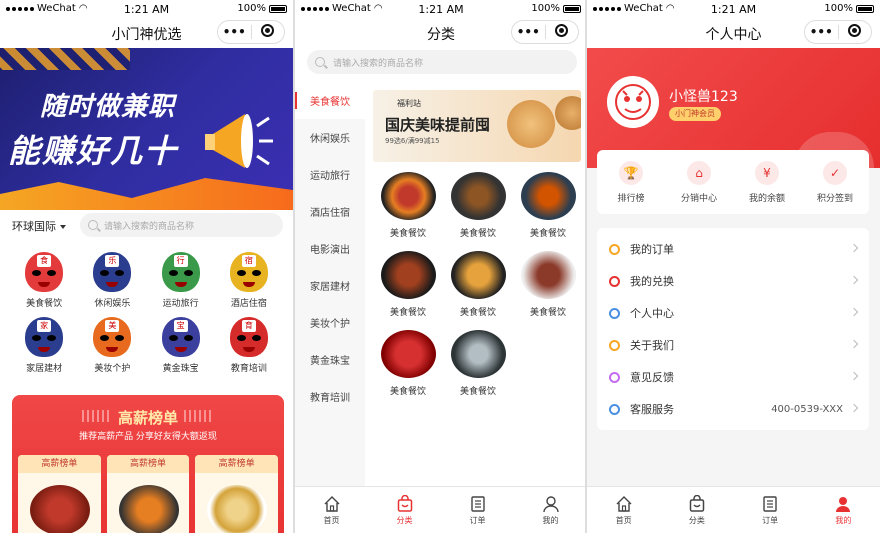 This screenshot has height=533, width=880. What do you see at coordinates (330, 100) in the screenshot?
I see `sidebar-item: 美食餐饮` at bounding box center [330, 100].